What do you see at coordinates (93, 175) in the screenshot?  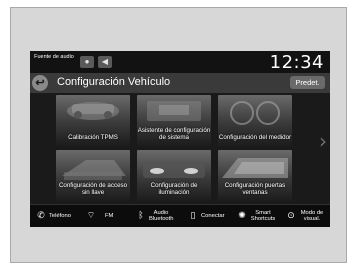 I see `tile-keyless-access-settings: Configuración de acceso sin llave` at bounding box center [93, 175].